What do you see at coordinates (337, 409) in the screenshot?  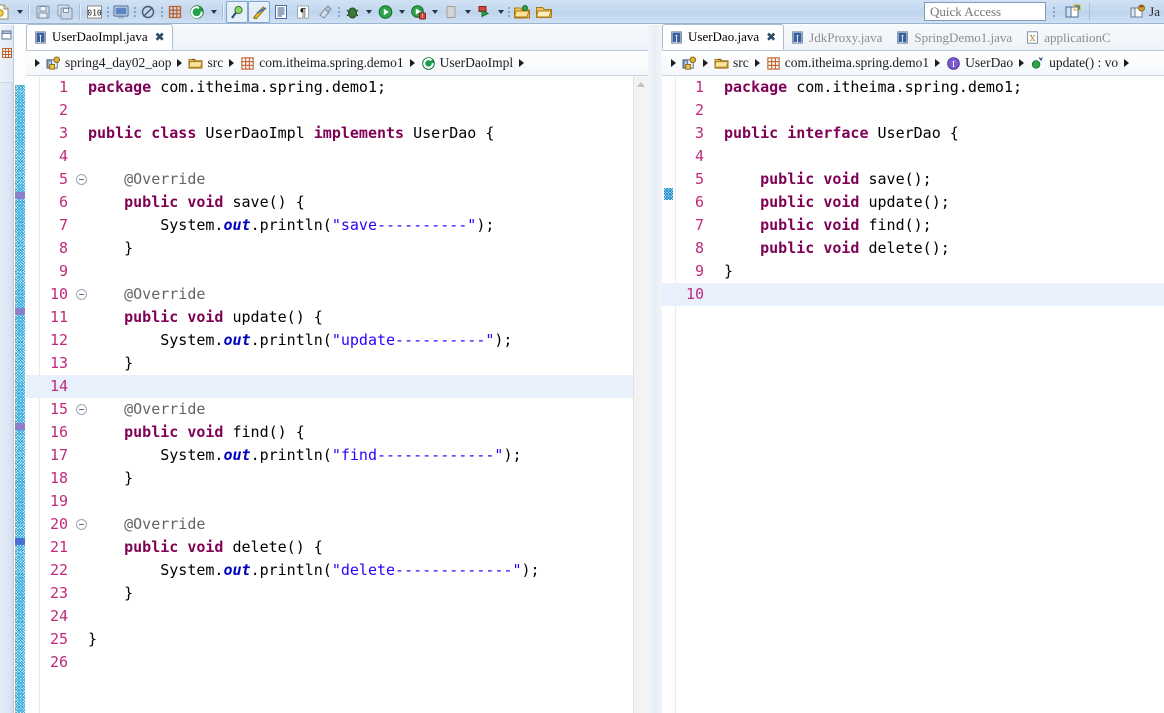 I see `code-line: 15 @Override` at bounding box center [337, 409].